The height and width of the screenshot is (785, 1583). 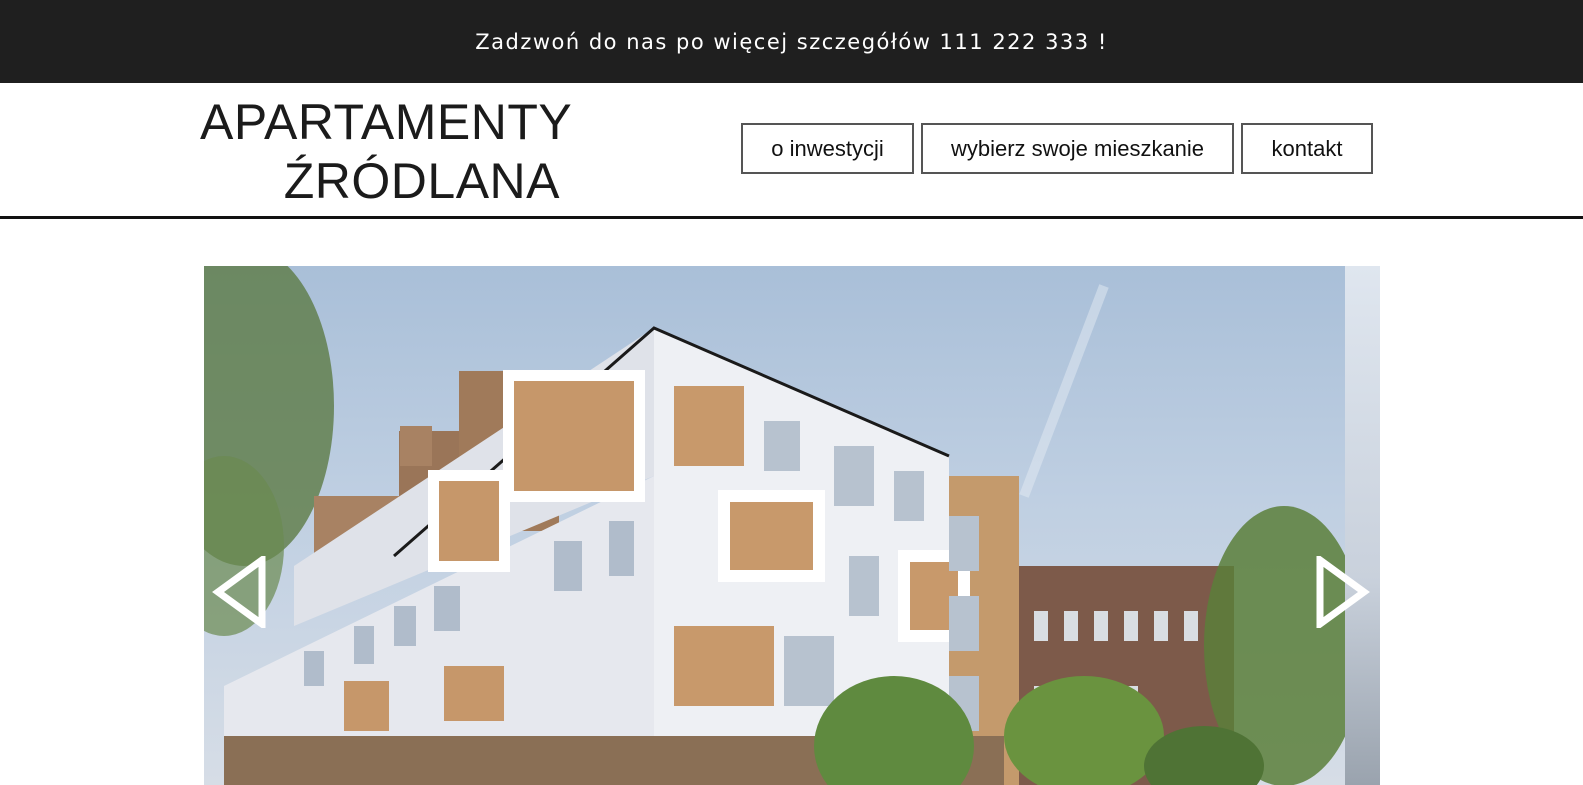 What do you see at coordinates (827, 148) in the screenshot?
I see `nav-about-button: o inwestycji` at bounding box center [827, 148].